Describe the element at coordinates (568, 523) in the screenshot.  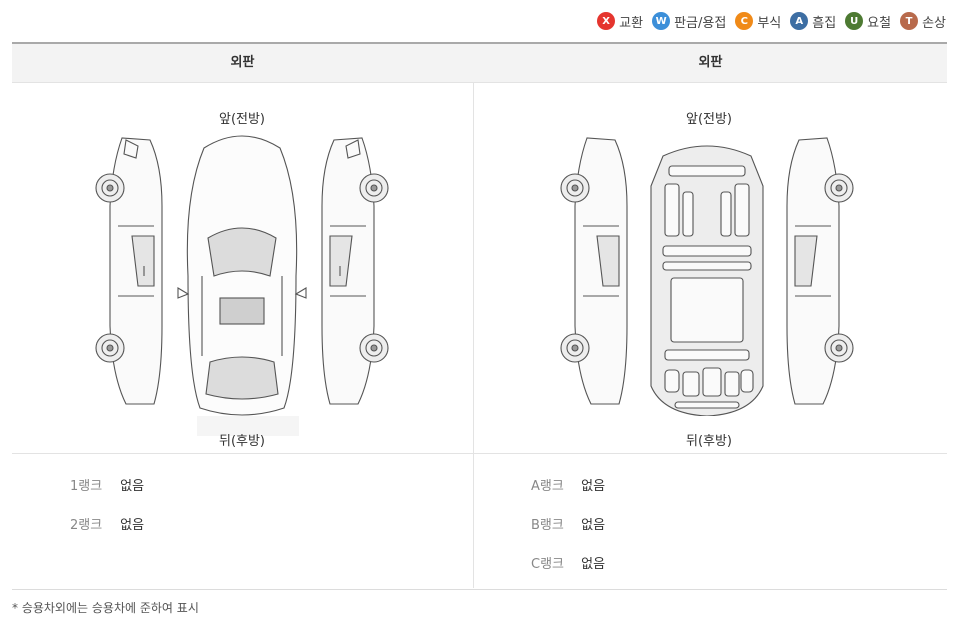
I see `rank-row-b: B랭크 없음` at that location.